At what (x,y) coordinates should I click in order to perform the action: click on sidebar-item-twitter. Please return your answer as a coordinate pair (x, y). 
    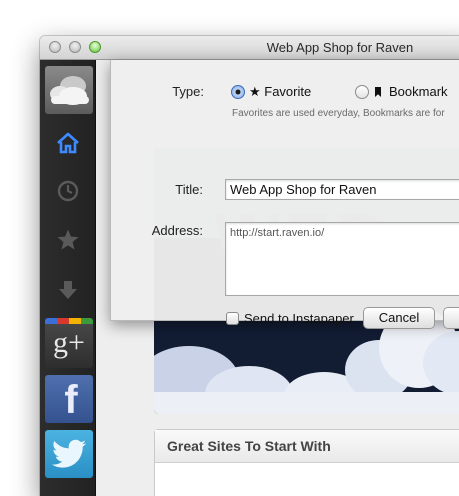
    Looking at the image, I should click on (69, 454).